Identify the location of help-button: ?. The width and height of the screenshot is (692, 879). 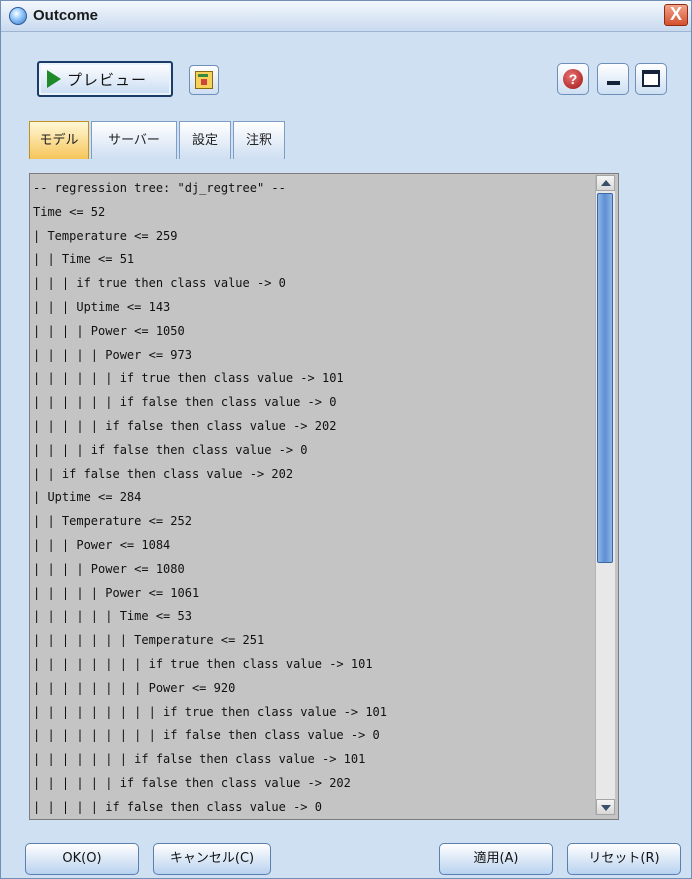
(573, 79).